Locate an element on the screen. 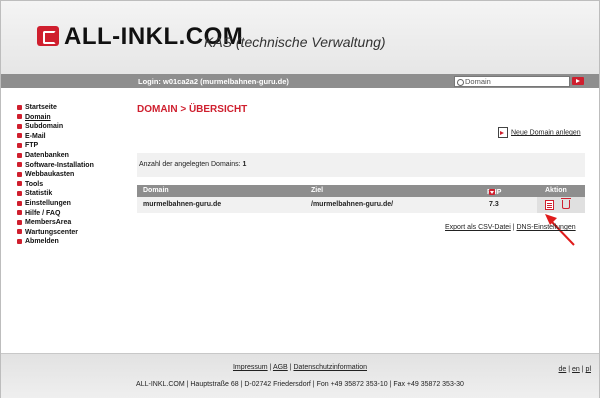 The image size is (600, 398). search-placeholder: Domain is located at coordinates (478, 81).